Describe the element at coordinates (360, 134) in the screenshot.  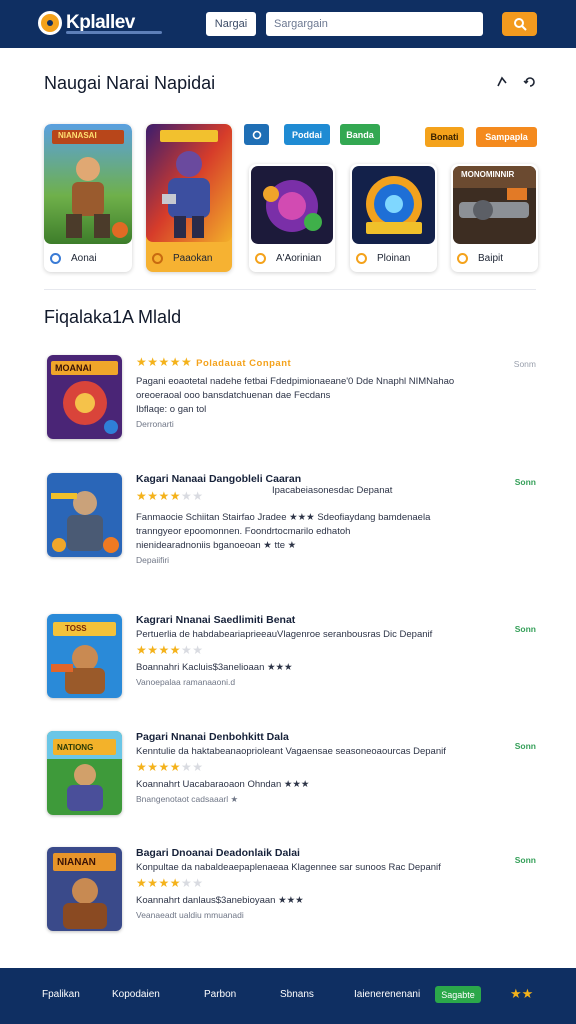
I see `chip-banda: Banda` at that location.